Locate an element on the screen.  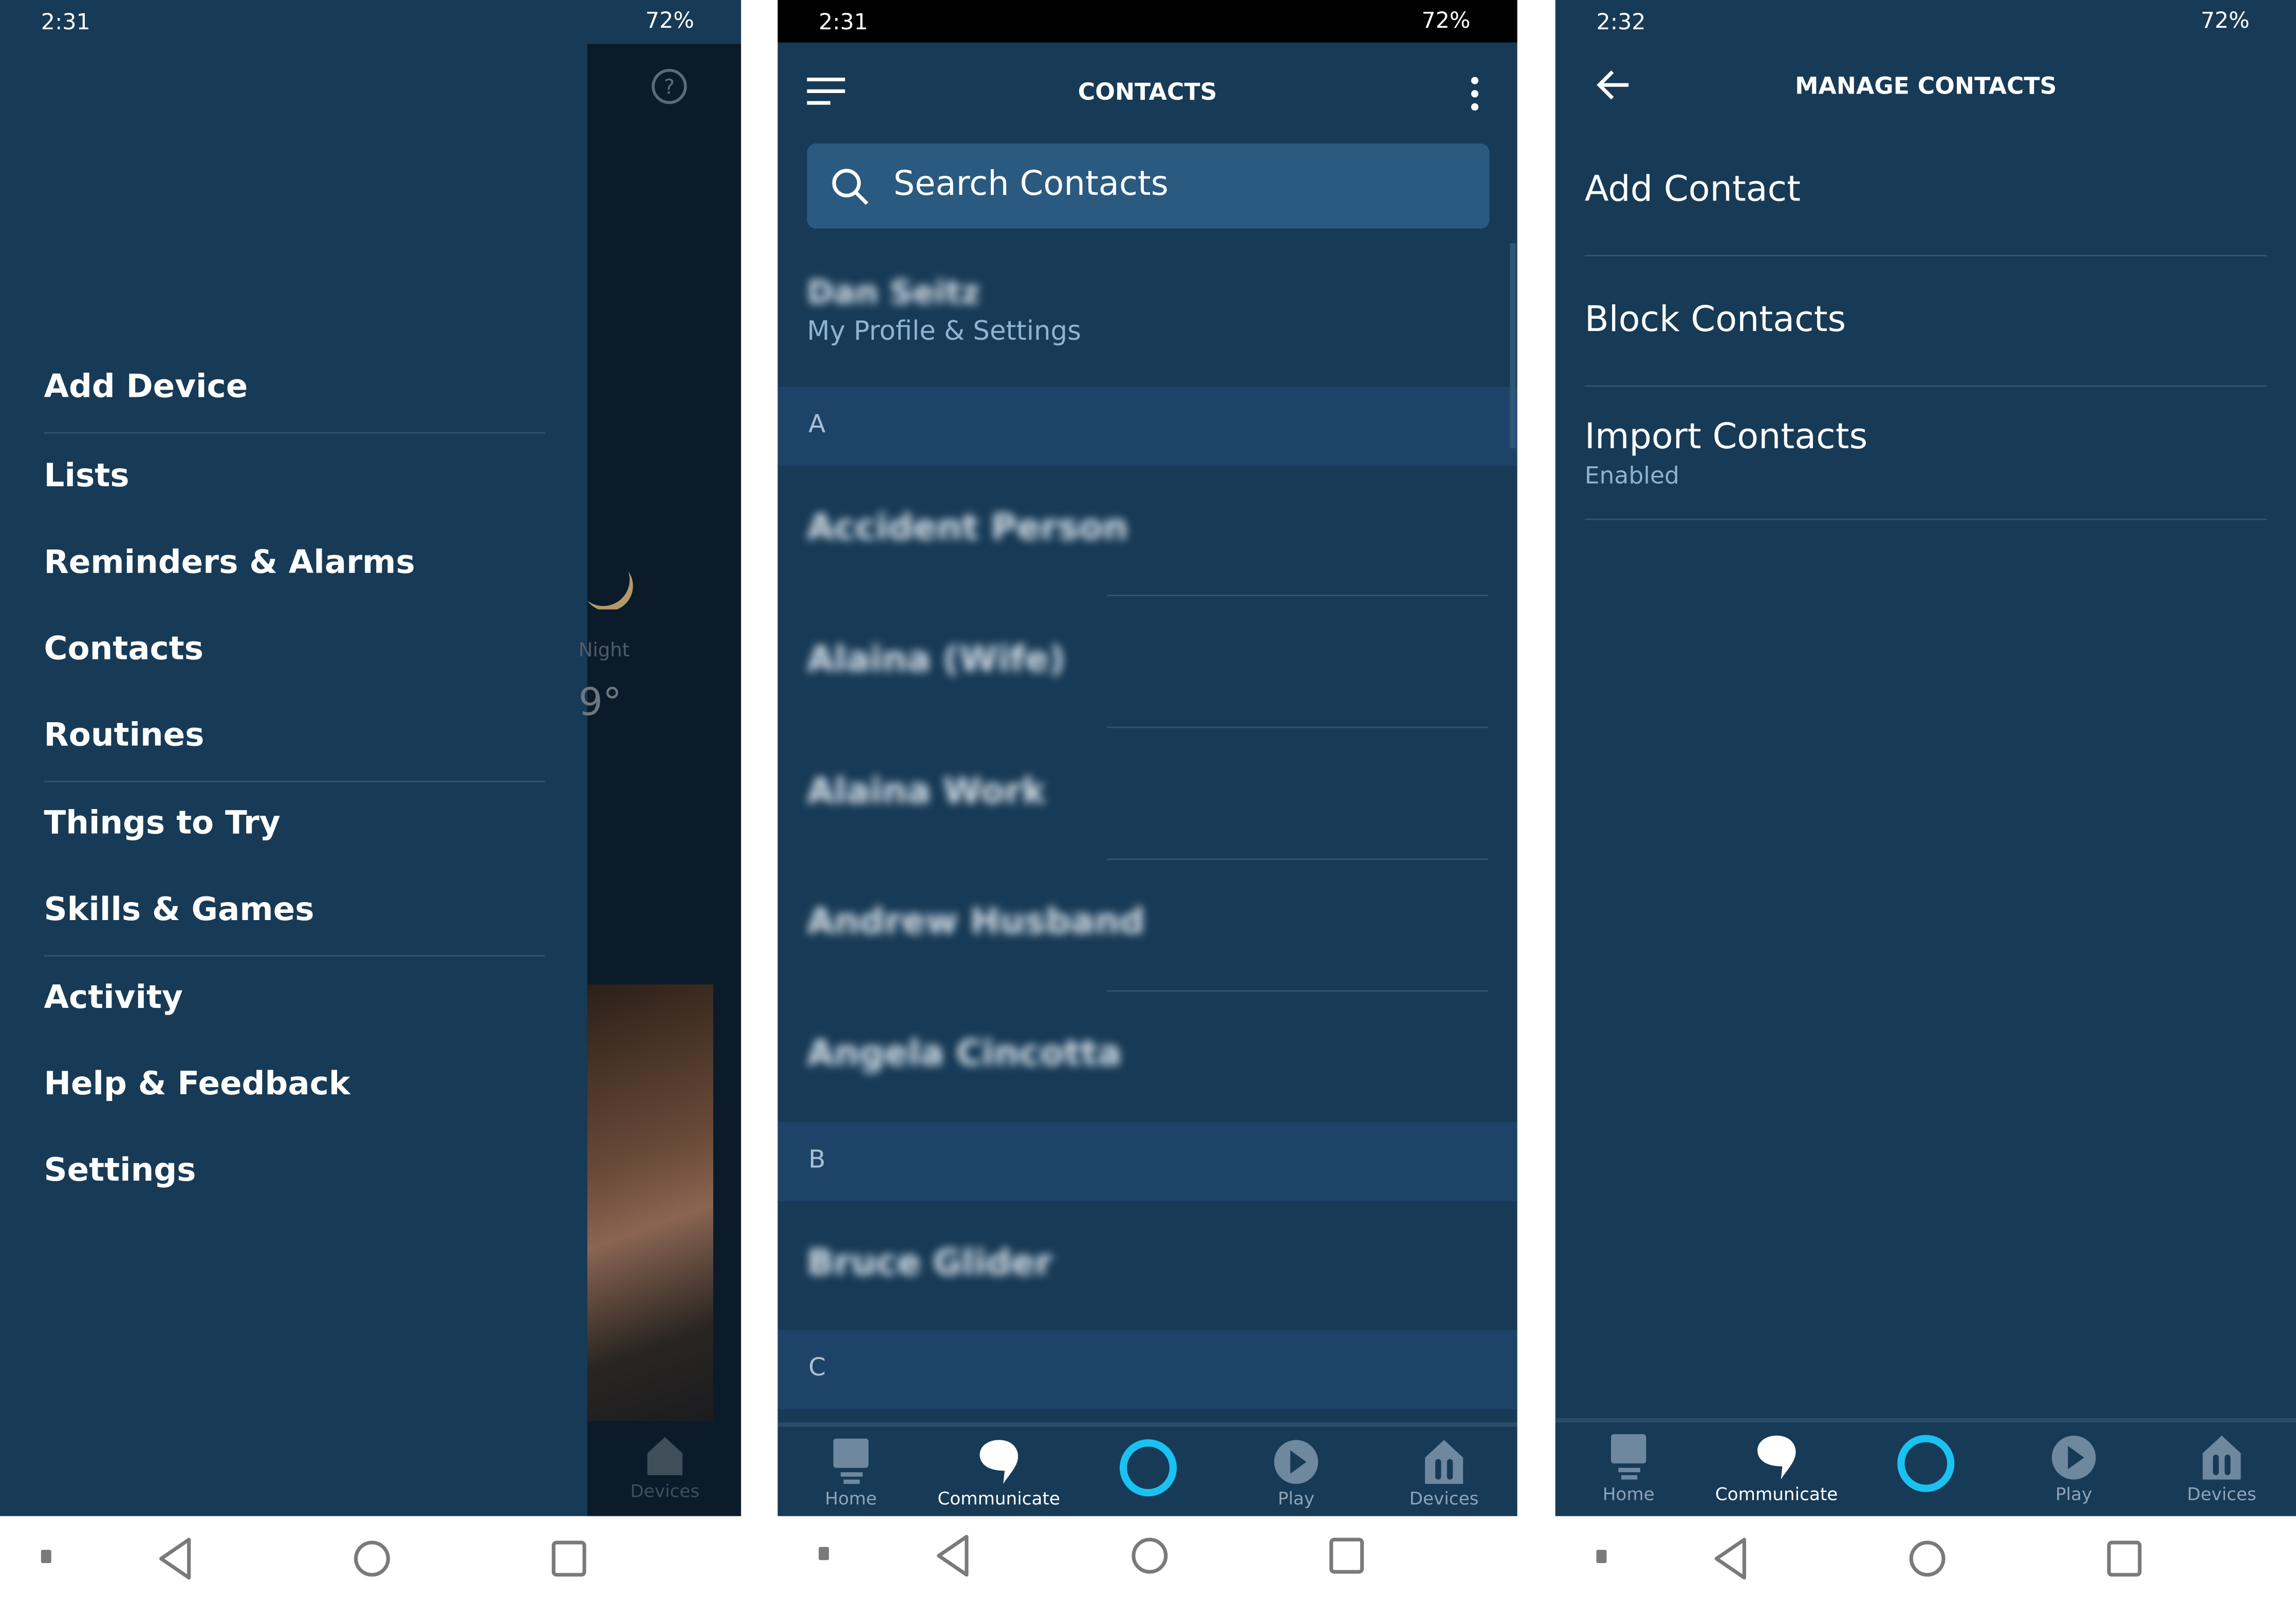
menu-item-contacts: Contacts is located at coordinates (124, 649).